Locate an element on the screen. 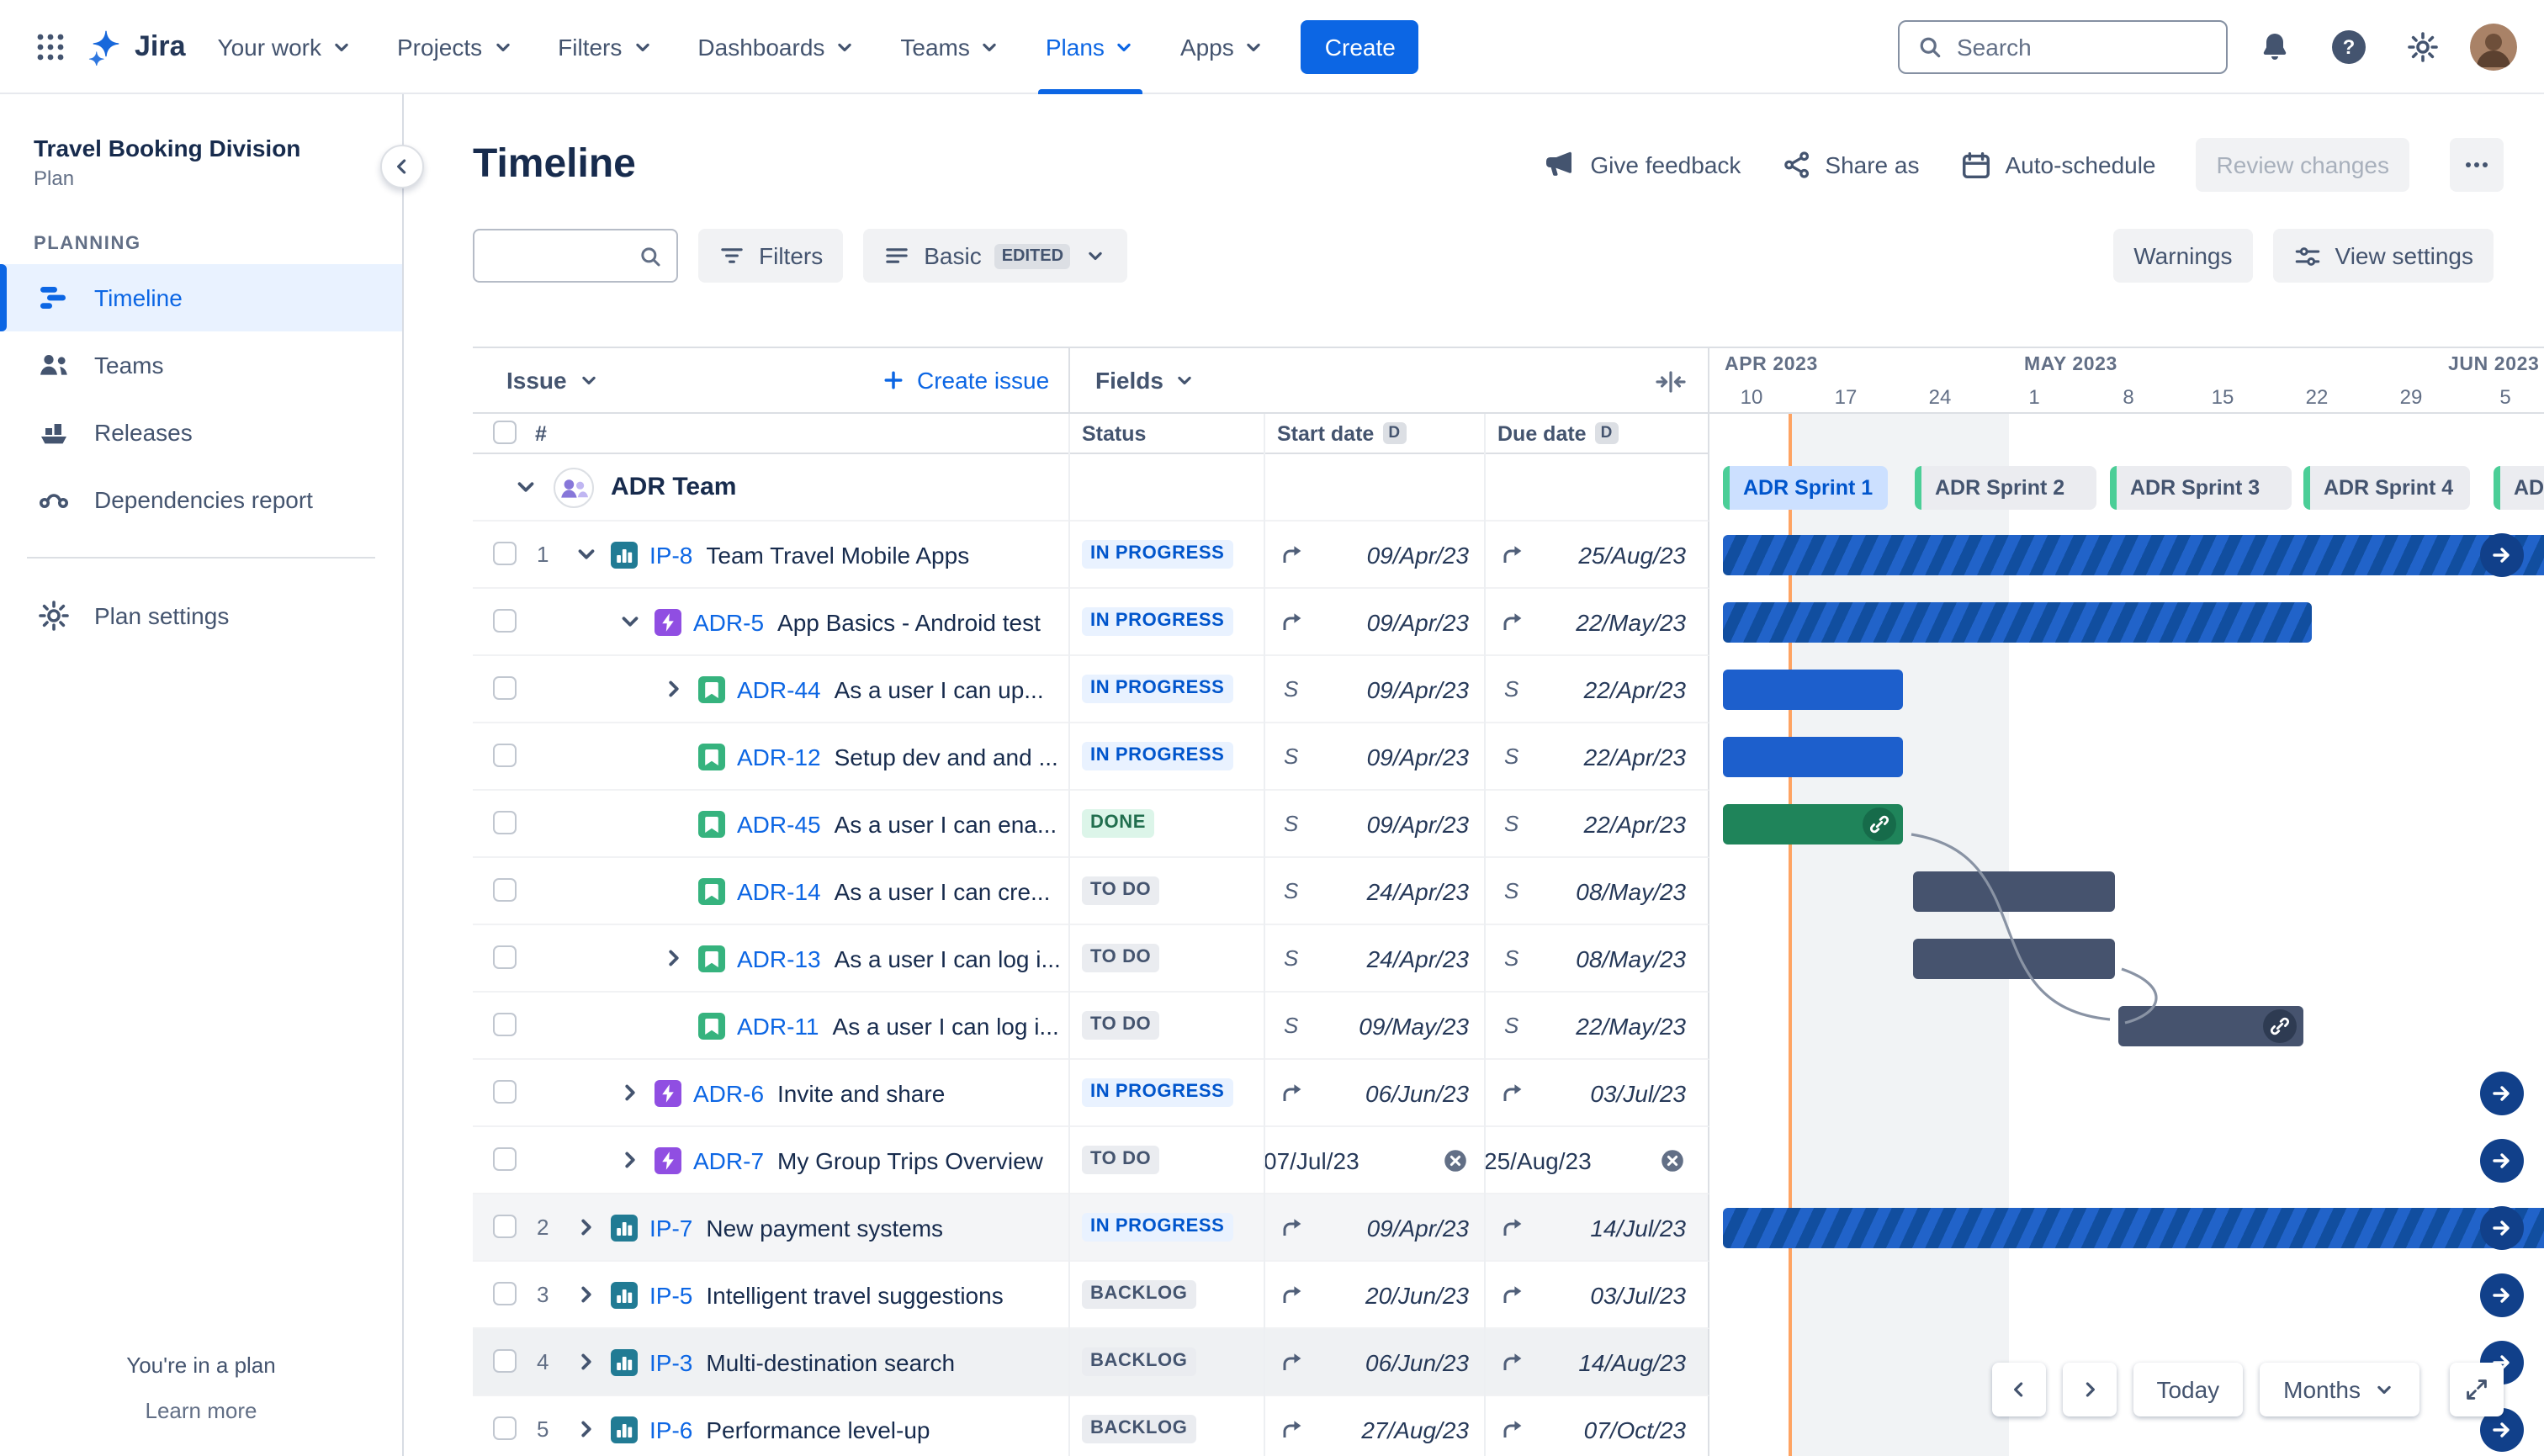 The height and width of the screenshot is (1456, 2544). sprint-chip-adr-sprint-2: ADR Sprint 2 is located at coordinates (2005, 488).